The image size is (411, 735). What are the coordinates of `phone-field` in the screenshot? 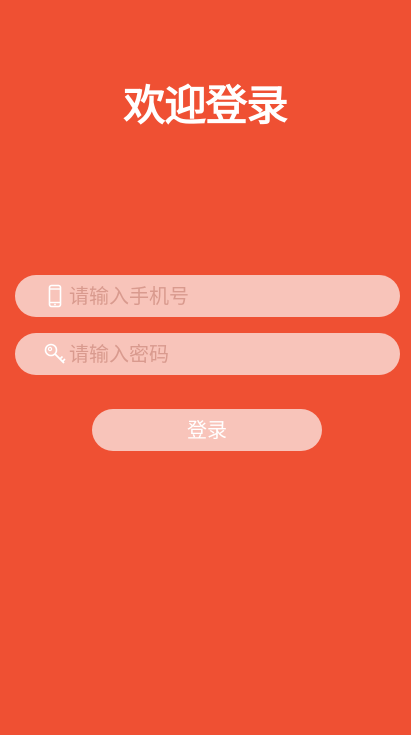 It's located at (207, 296).